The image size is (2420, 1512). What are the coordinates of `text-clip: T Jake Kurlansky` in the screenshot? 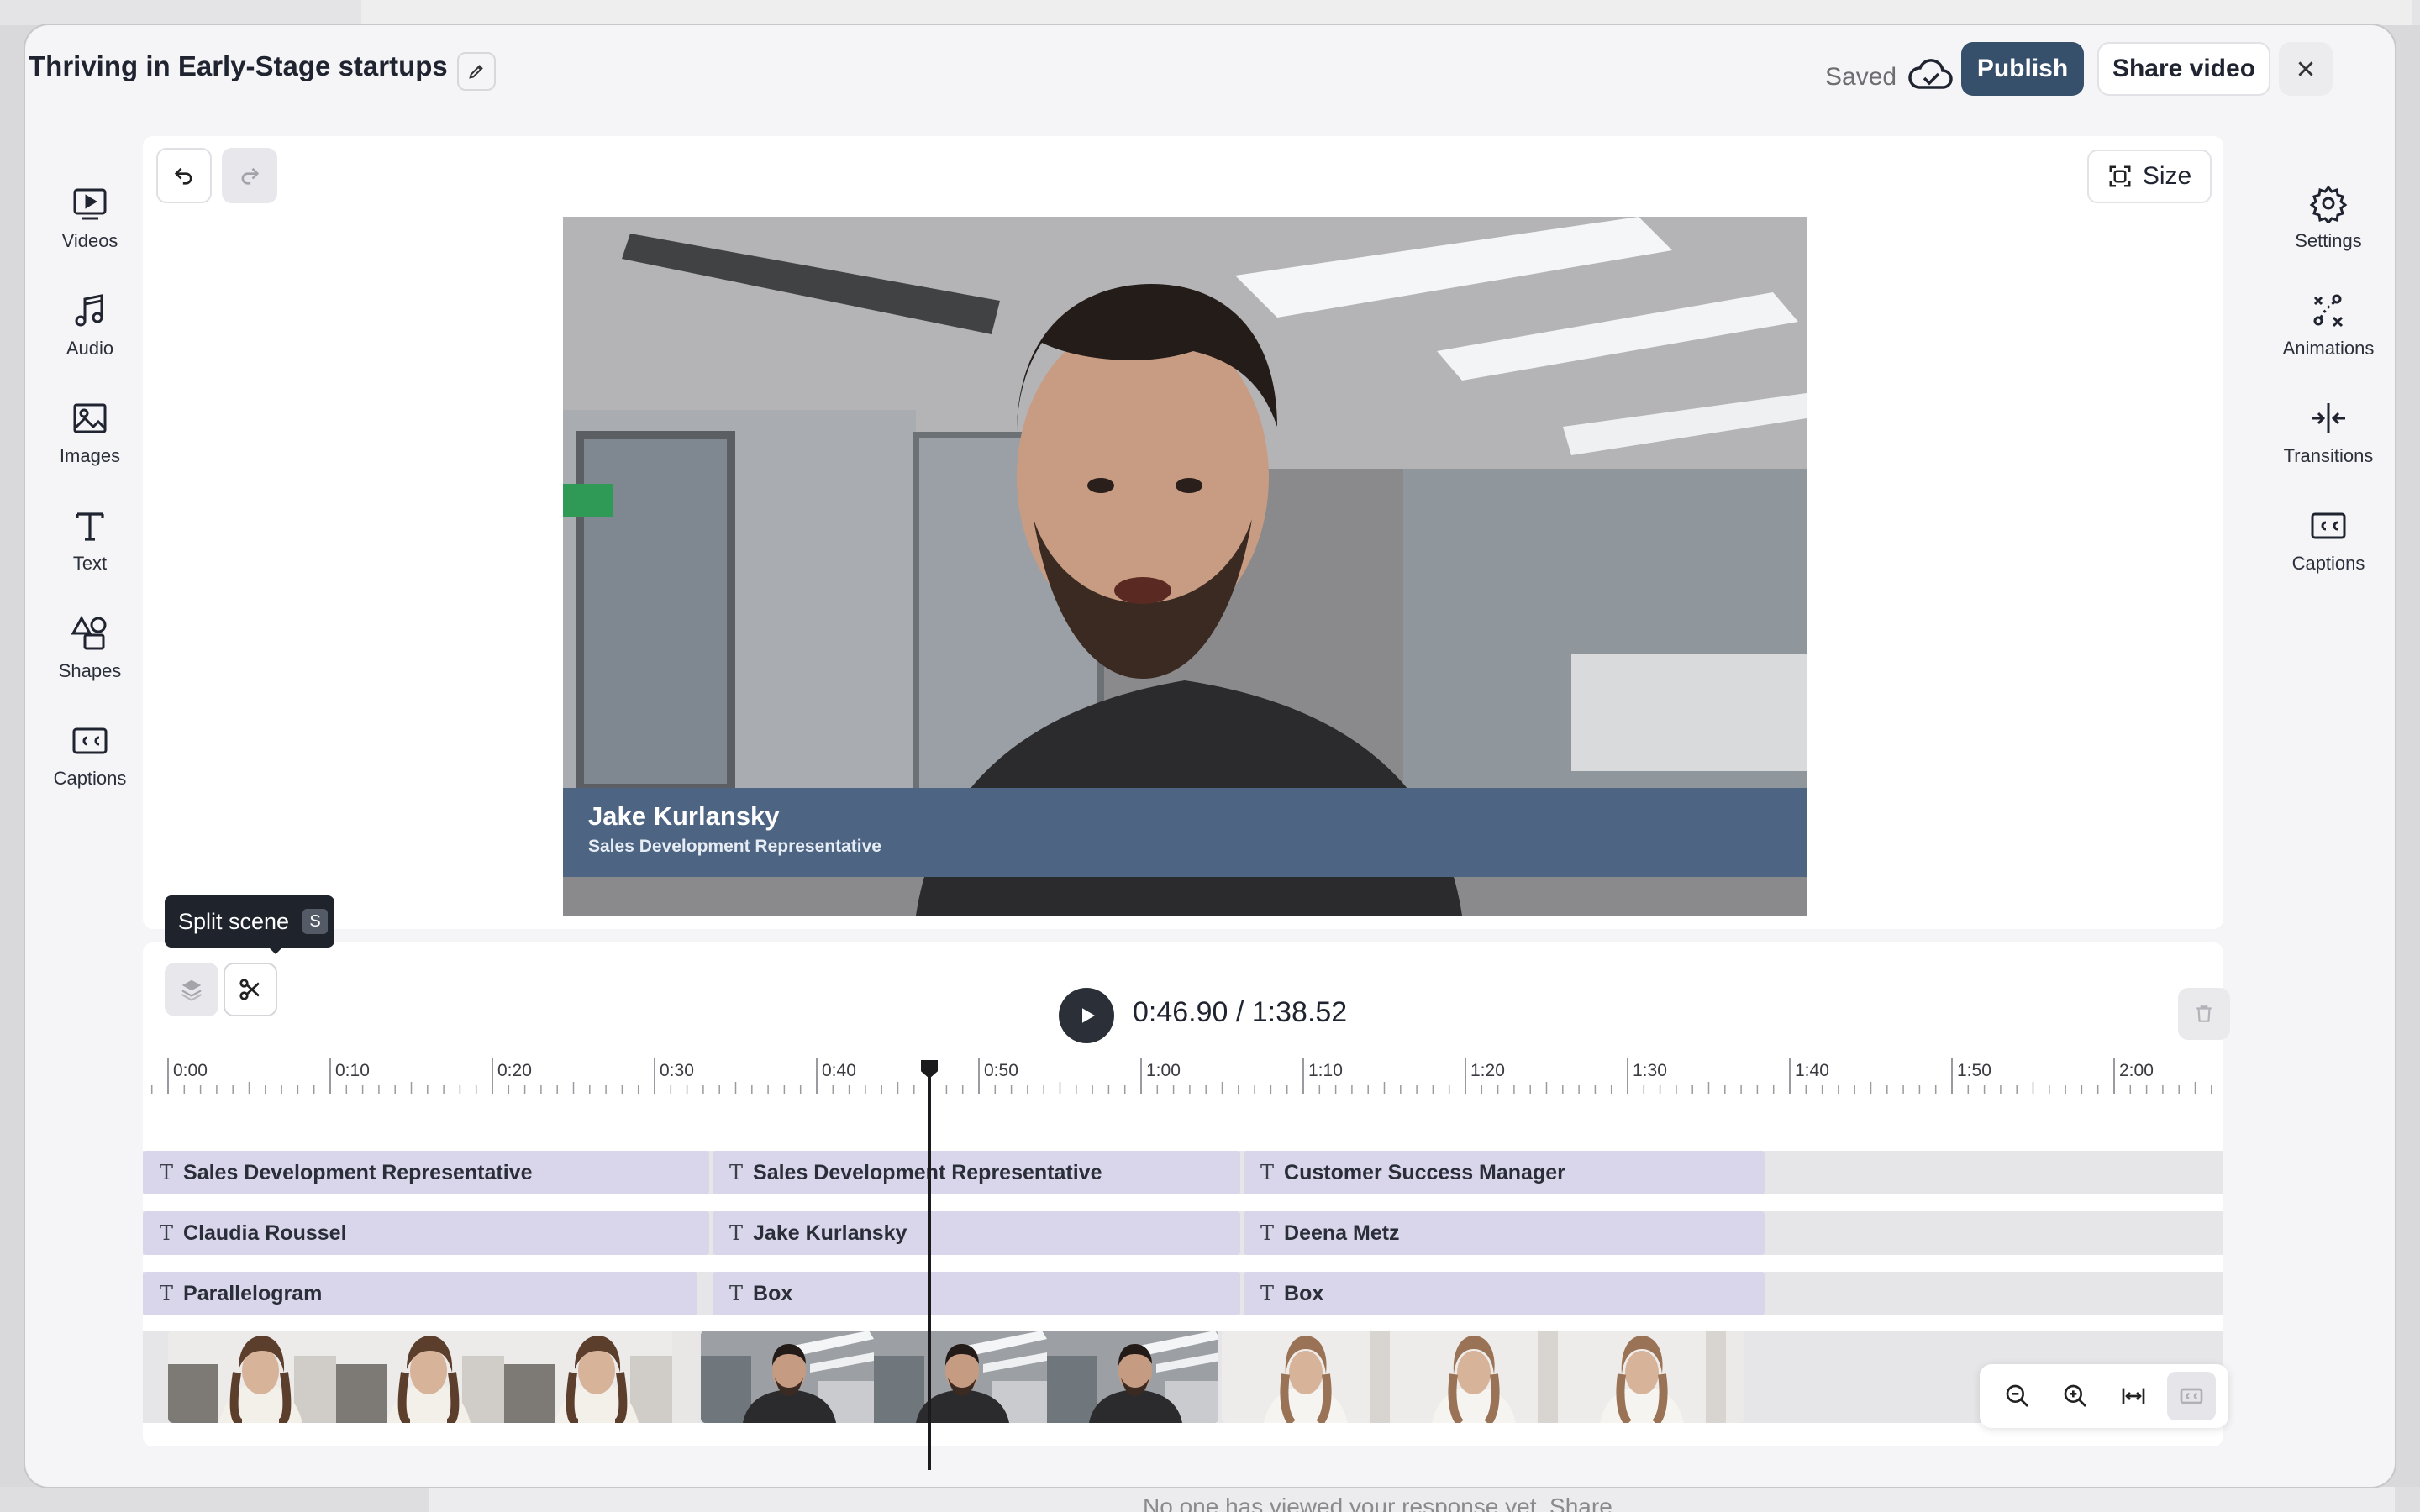 It's located at (976, 1233).